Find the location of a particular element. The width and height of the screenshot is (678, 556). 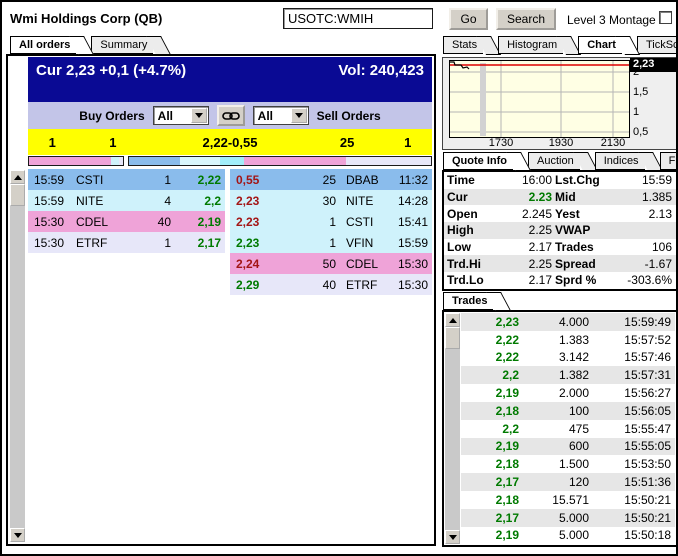

link-filters-button is located at coordinates (230, 115).